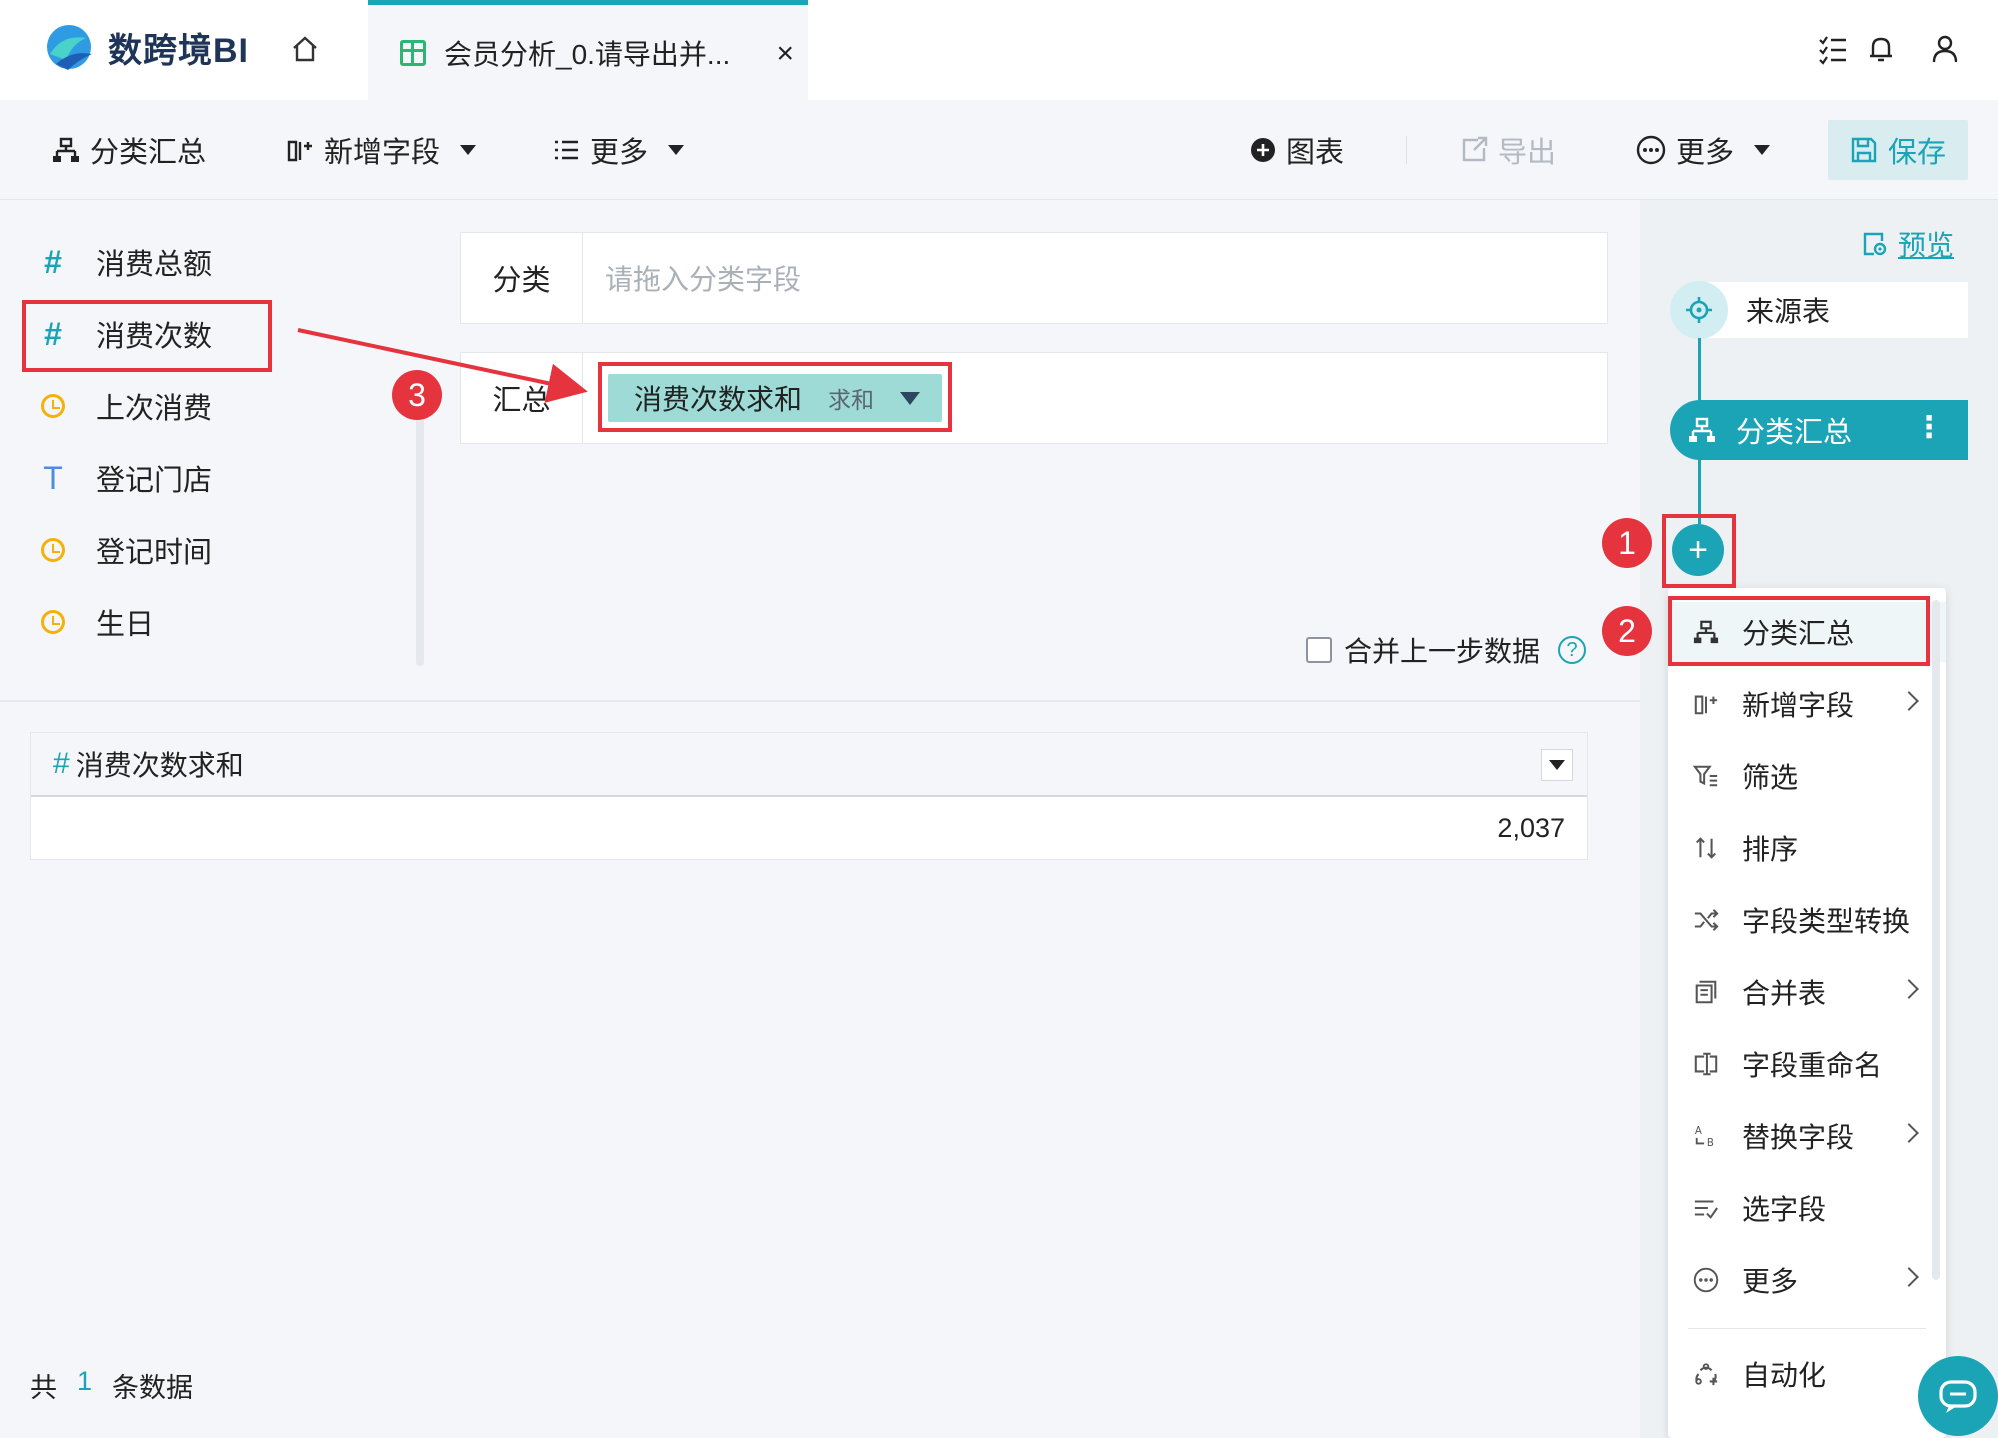  What do you see at coordinates (1807, 704) in the screenshot?
I see `menu-item-add-field: 新增字段` at bounding box center [1807, 704].